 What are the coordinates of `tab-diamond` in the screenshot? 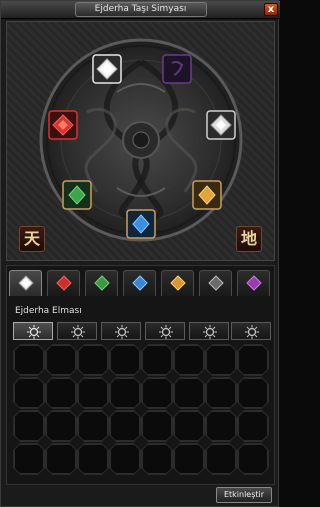 It's located at (25, 283).